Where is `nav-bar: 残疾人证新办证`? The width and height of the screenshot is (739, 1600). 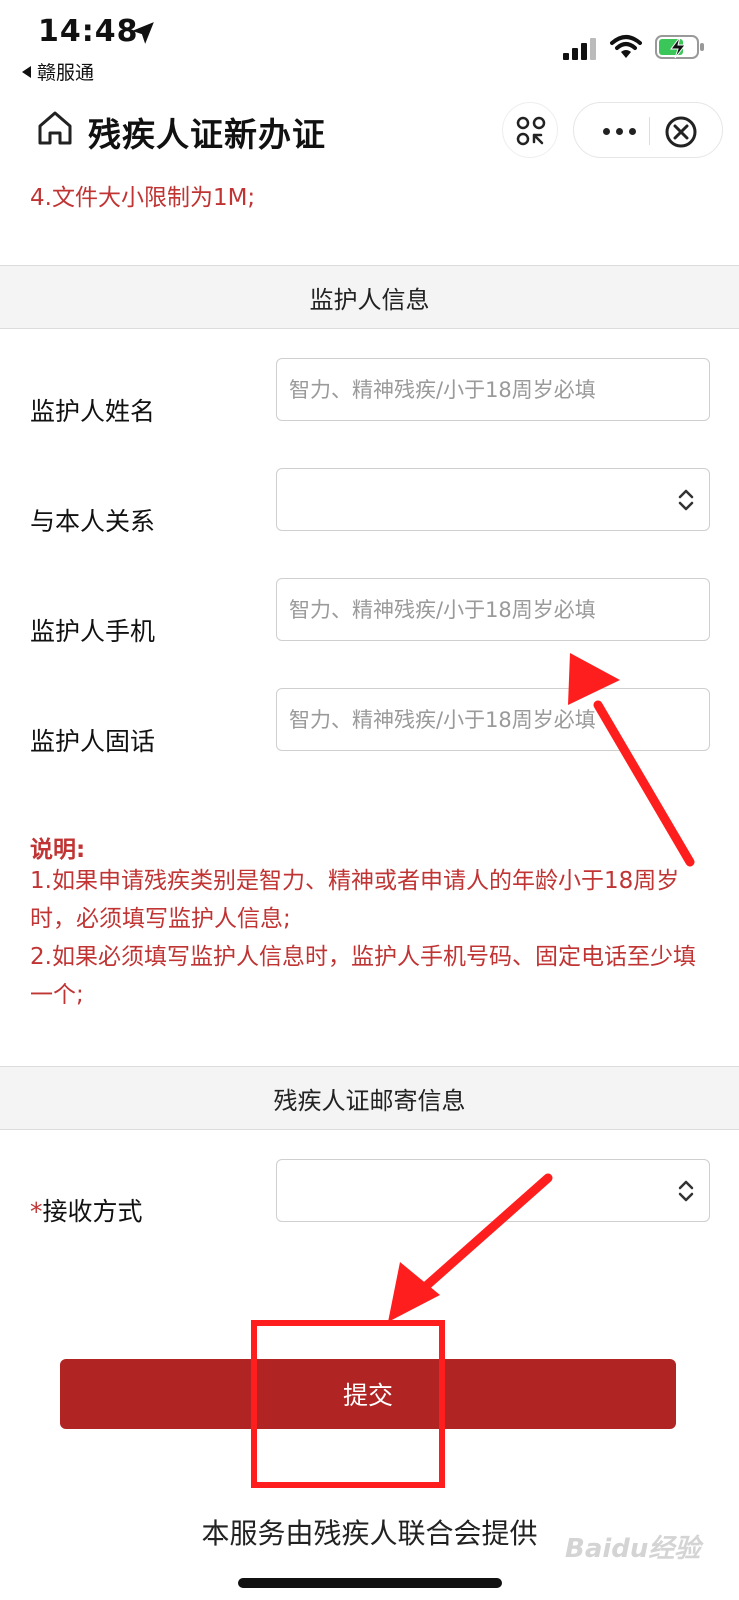
nav-bar: 残疾人证新办证 is located at coordinates (369, 128).